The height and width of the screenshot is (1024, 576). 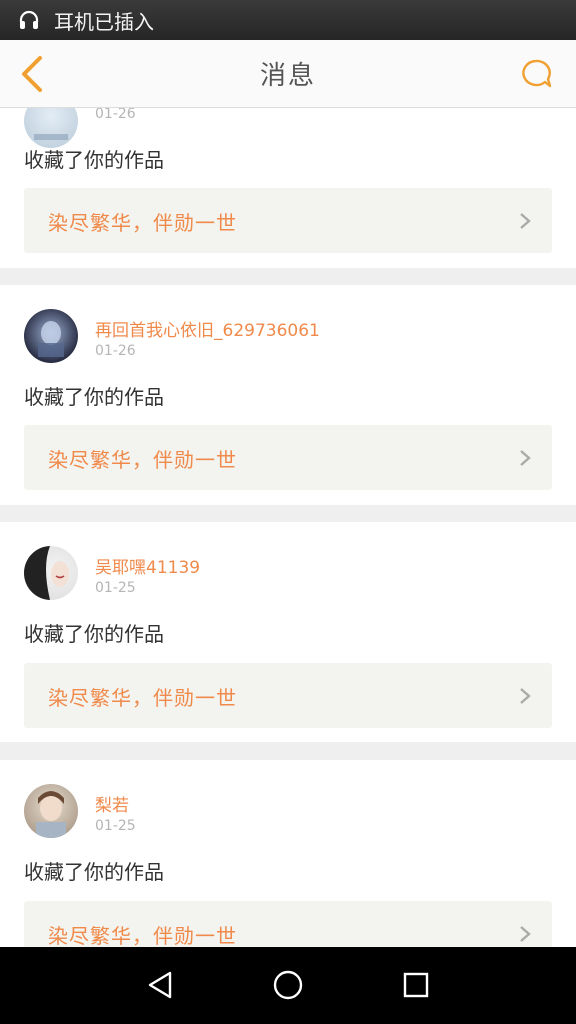 I want to click on triangle-back-icon, so click(x=160, y=985).